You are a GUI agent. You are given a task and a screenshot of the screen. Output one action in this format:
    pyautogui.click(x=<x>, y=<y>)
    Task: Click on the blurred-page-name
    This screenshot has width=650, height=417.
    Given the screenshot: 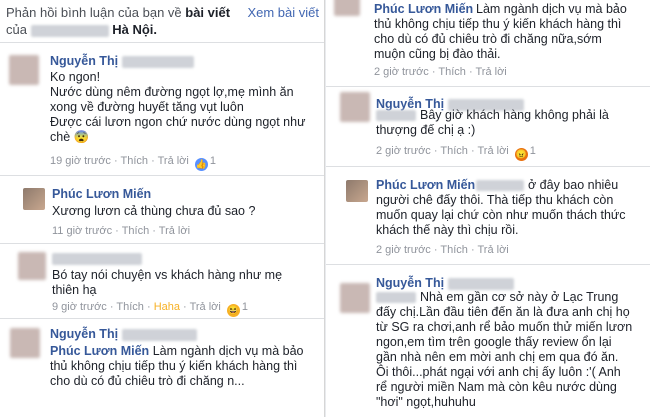 What is the action you would take?
    pyautogui.click(x=69, y=30)
    